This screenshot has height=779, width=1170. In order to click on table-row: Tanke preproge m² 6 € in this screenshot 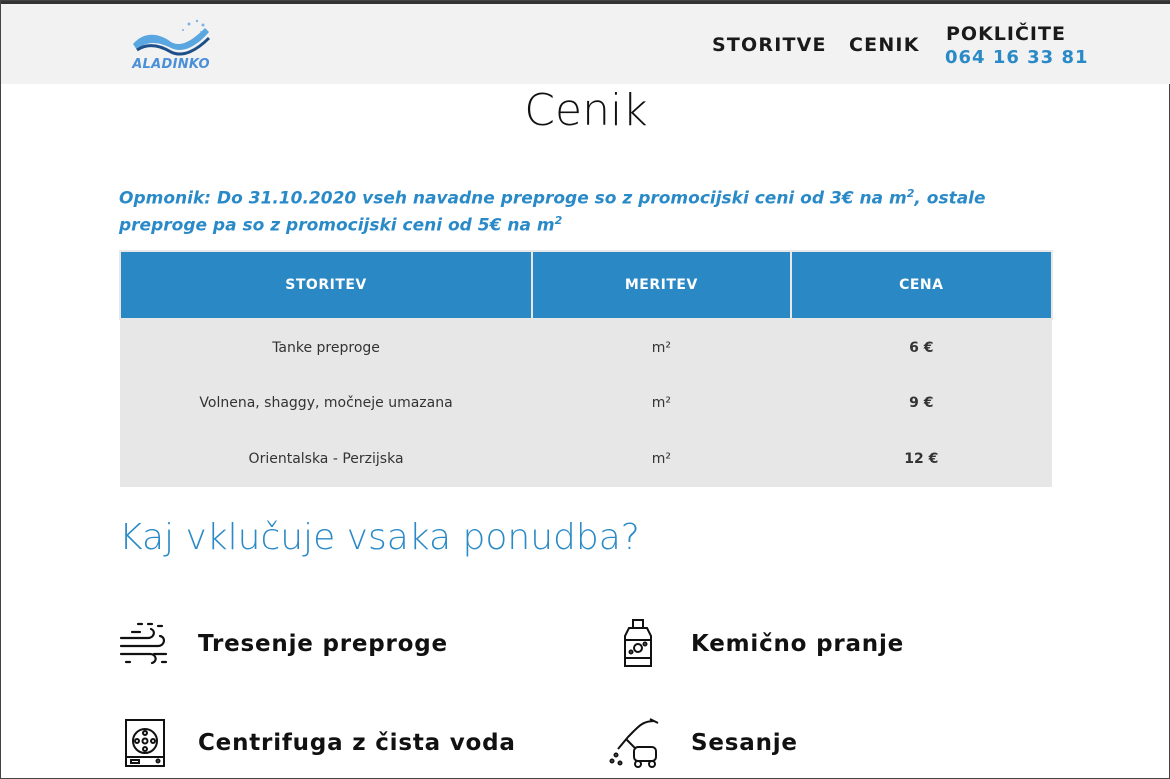, I will do `click(586, 347)`.